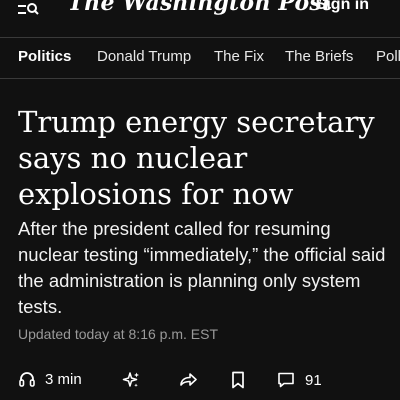  What do you see at coordinates (299, 380) in the screenshot?
I see `comments-button: 91` at bounding box center [299, 380].